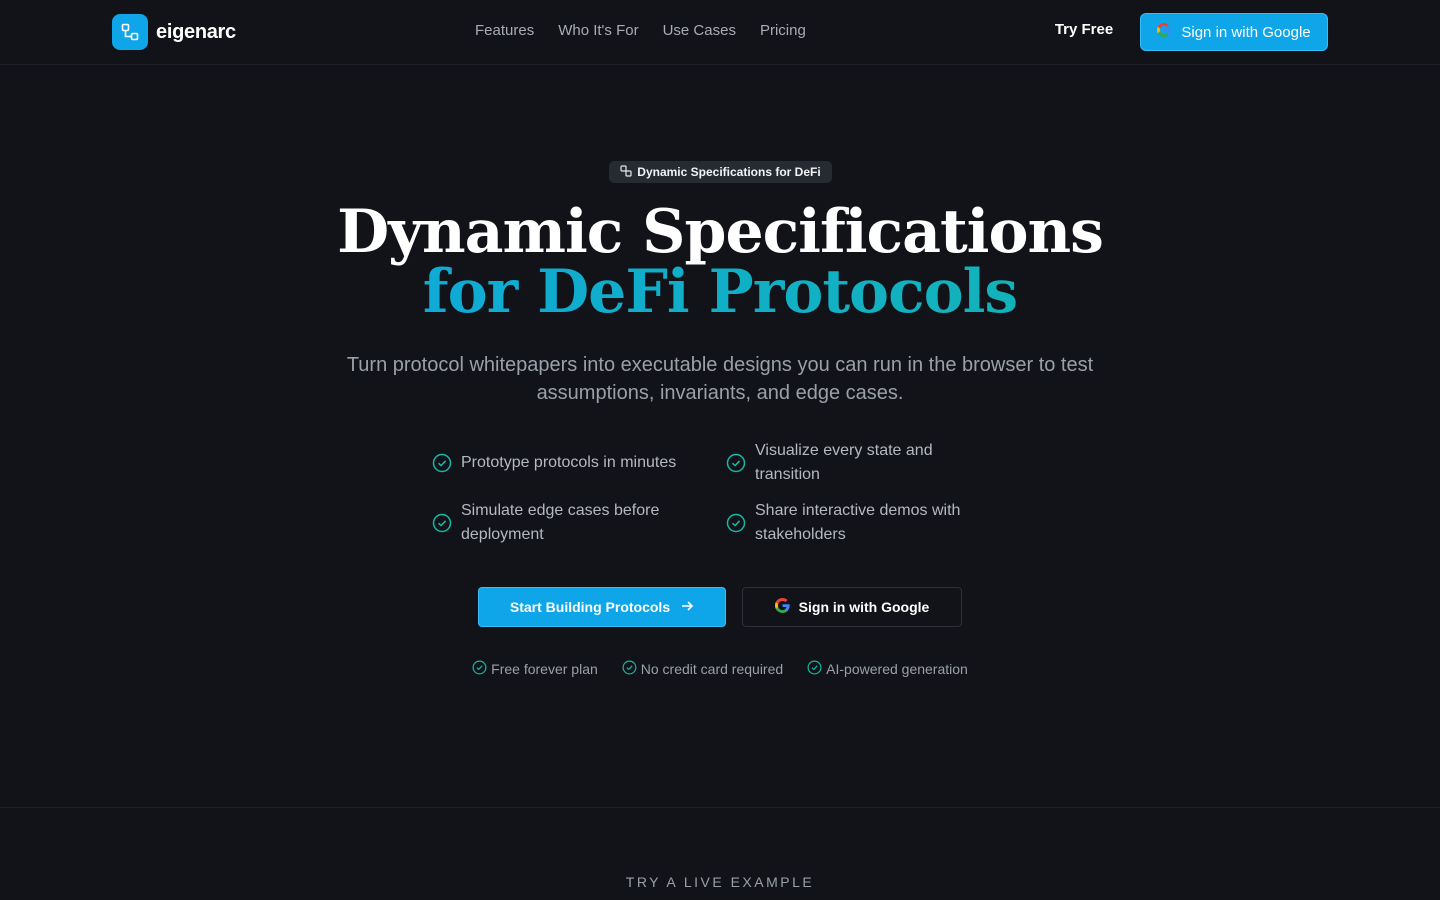 The height and width of the screenshot is (900, 1440). Describe the element at coordinates (720, 882) in the screenshot. I see `live-example-heading: TRY A LIVE EXAMPLE` at that location.